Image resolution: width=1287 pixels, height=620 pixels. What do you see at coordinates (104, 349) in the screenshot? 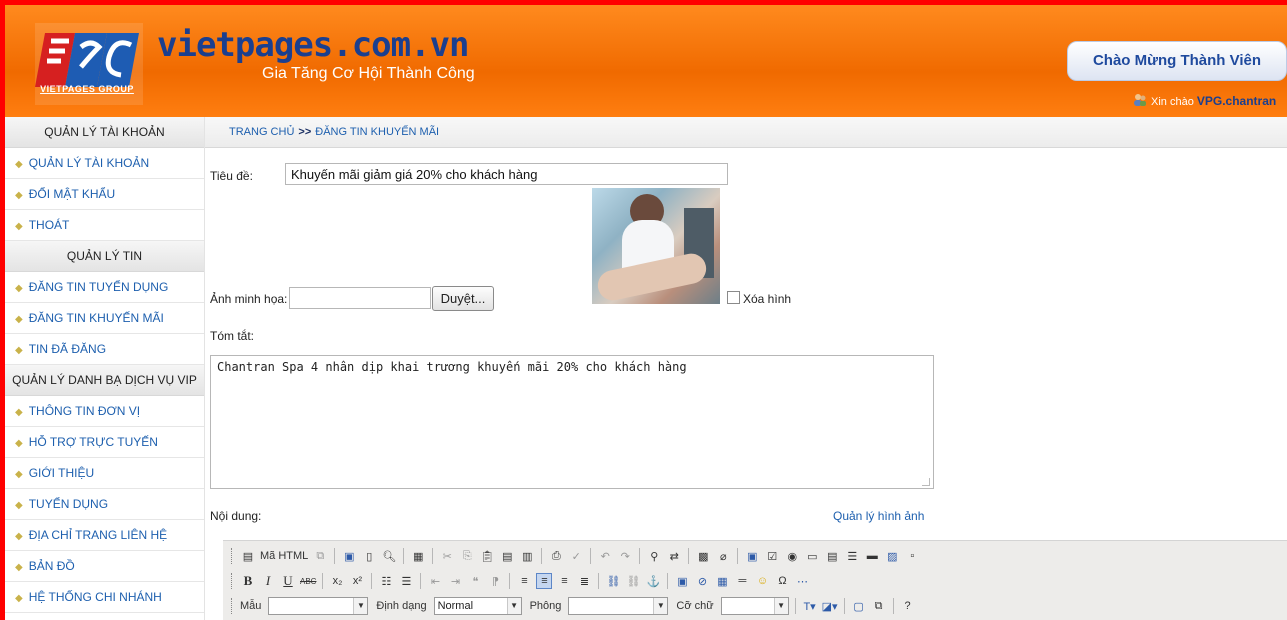
I see `sidebar-item-posted-news: ◆ TIN ĐÃ ĐĂNG` at bounding box center [104, 349].